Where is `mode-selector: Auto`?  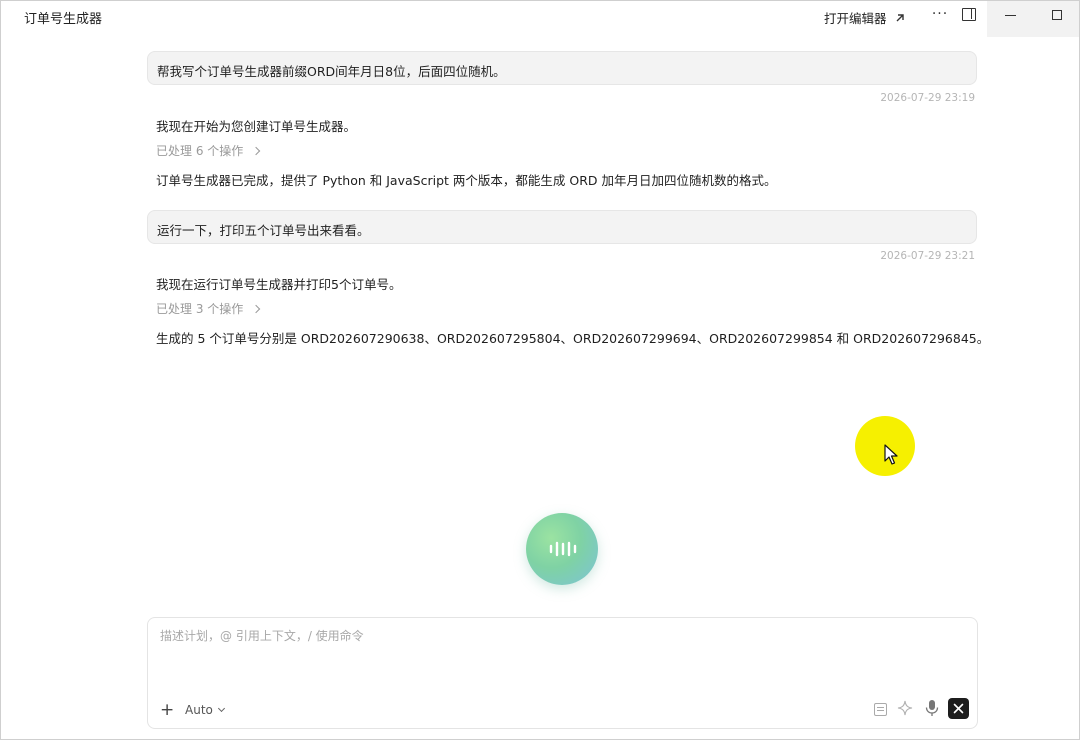 mode-selector: Auto is located at coordinates (205, 710).